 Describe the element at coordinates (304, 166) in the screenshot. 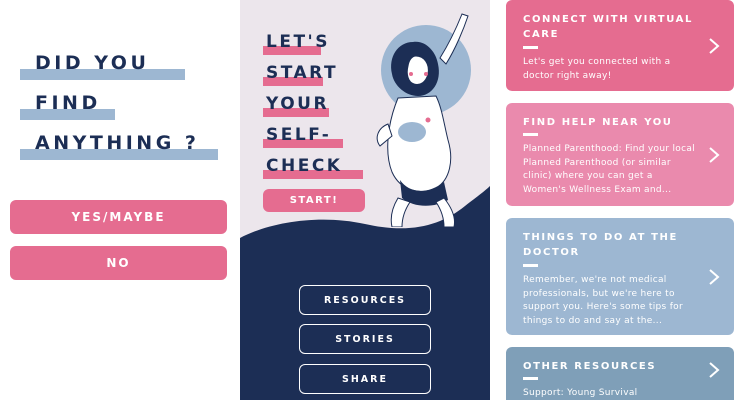

I see `hero-text: CHECK` at that location.